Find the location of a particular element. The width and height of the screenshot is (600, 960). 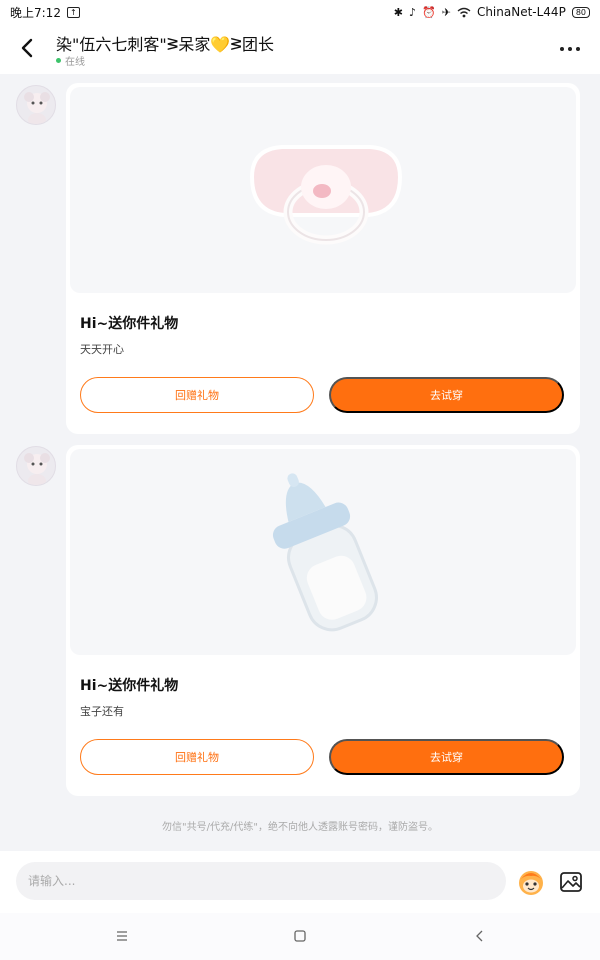

online-status-text: 在线 is located at coordinates (75, 62).